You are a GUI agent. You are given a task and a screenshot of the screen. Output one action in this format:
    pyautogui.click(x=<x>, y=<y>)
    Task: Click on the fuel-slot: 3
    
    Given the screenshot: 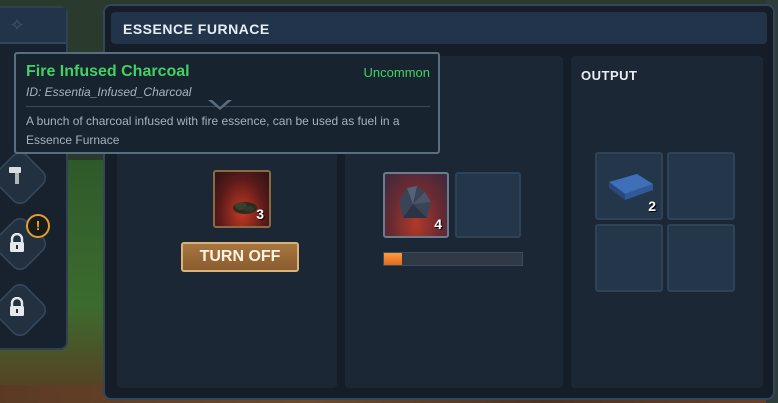 What is the action you would take?
    pyautogui.click(x=242, y=199)
    